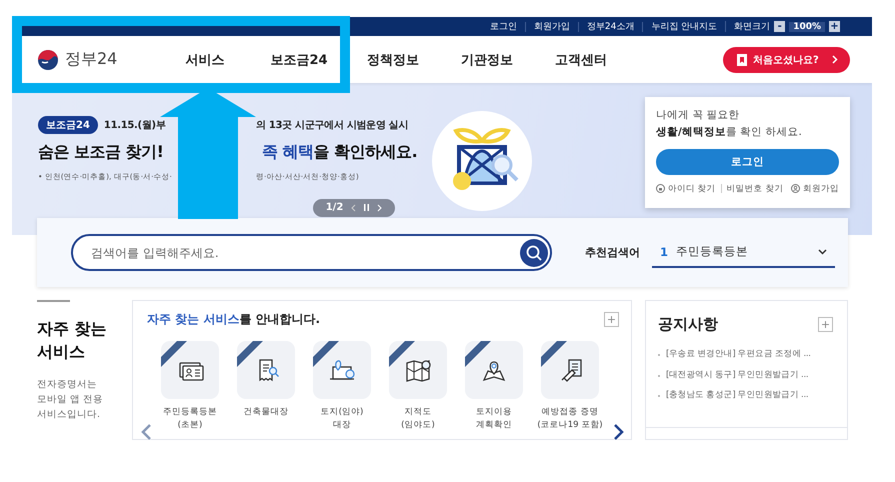  Describe the element at coordinates (807, 27) in the screenshot. I see `zoom-level: 100%` at that location.